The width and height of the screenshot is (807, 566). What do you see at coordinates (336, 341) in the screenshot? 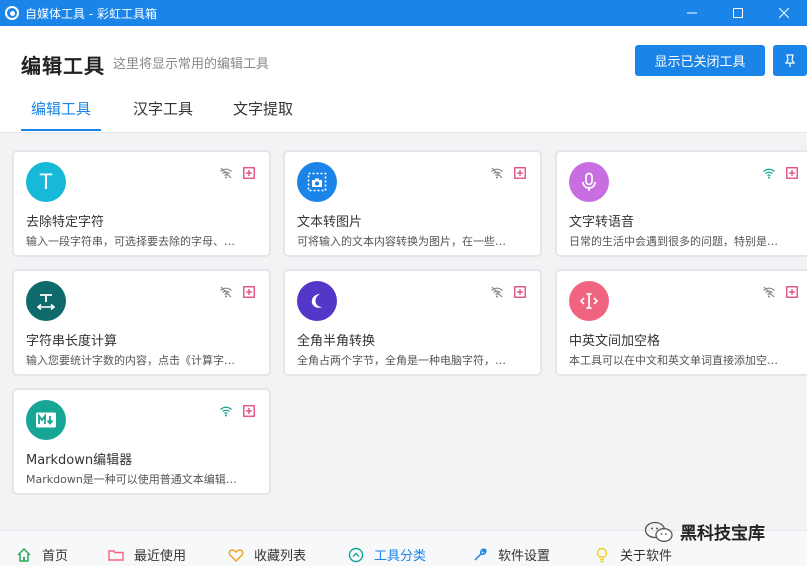
I see `tool-card-name: 全角半角转换` at bounding box center [336, 341].